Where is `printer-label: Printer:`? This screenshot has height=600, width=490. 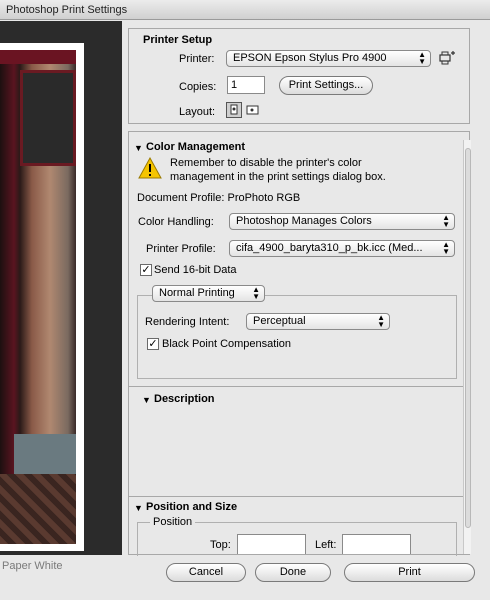
printer-label: Printer: is located at coordinates (197, 59).